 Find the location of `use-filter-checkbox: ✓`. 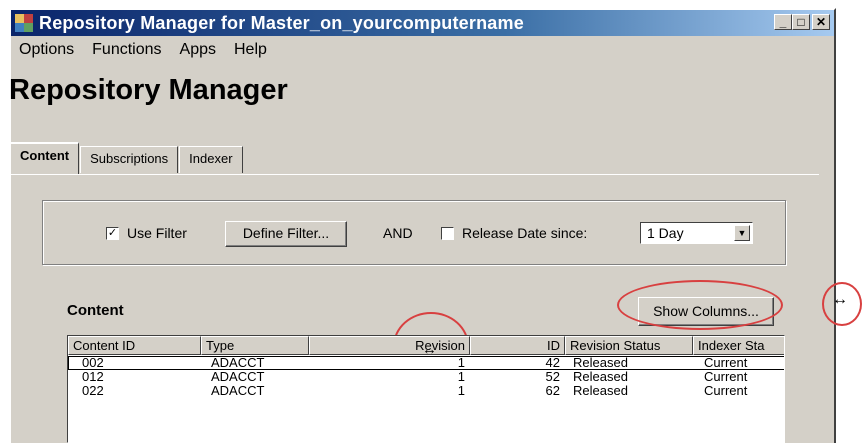

use-filter-checkbox: ✓ is located at coordinates (112, 233).